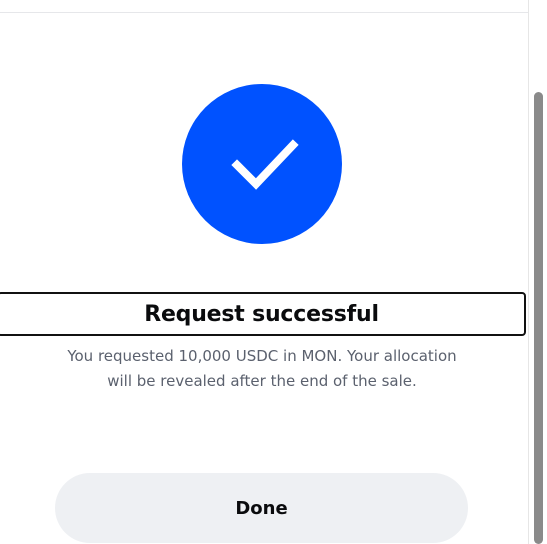 The width and height of the screenshot is (547, 544). I want to click on title-container: Request successful, so click(263, 314).